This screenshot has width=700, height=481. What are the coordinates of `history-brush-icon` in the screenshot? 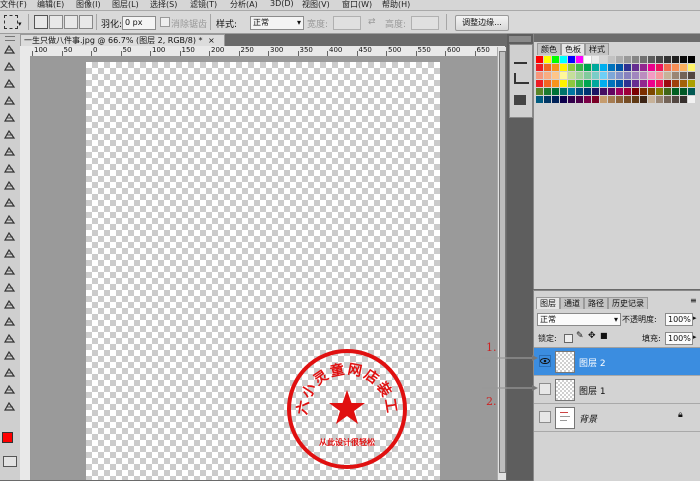 It's located at (9, 202).